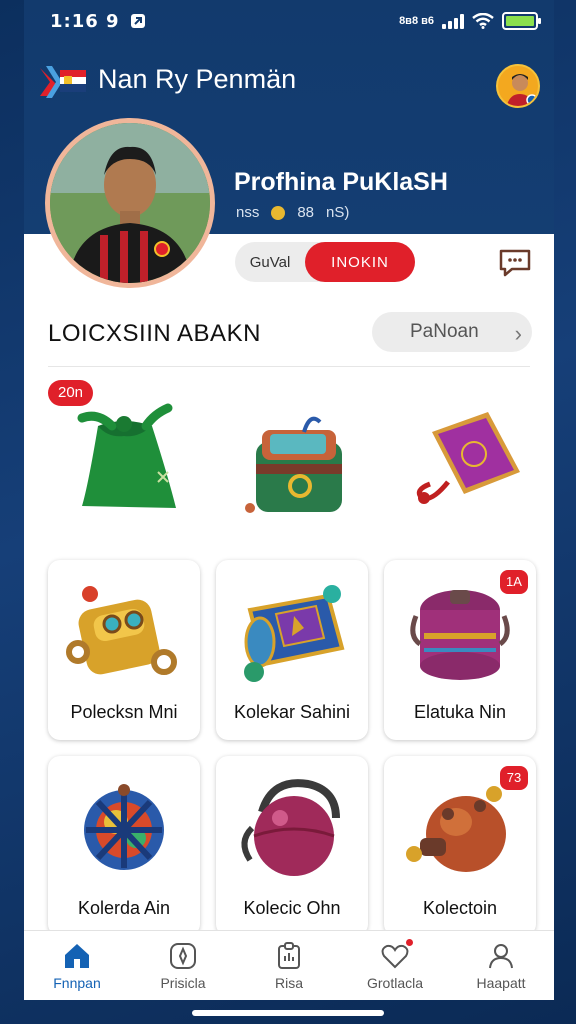 Image resolution: width=576 pixels, height=1024 pixels. Describe the element at coordinates (300, 467) in the screenshot. I see `treasure-chest-icon` at that location.